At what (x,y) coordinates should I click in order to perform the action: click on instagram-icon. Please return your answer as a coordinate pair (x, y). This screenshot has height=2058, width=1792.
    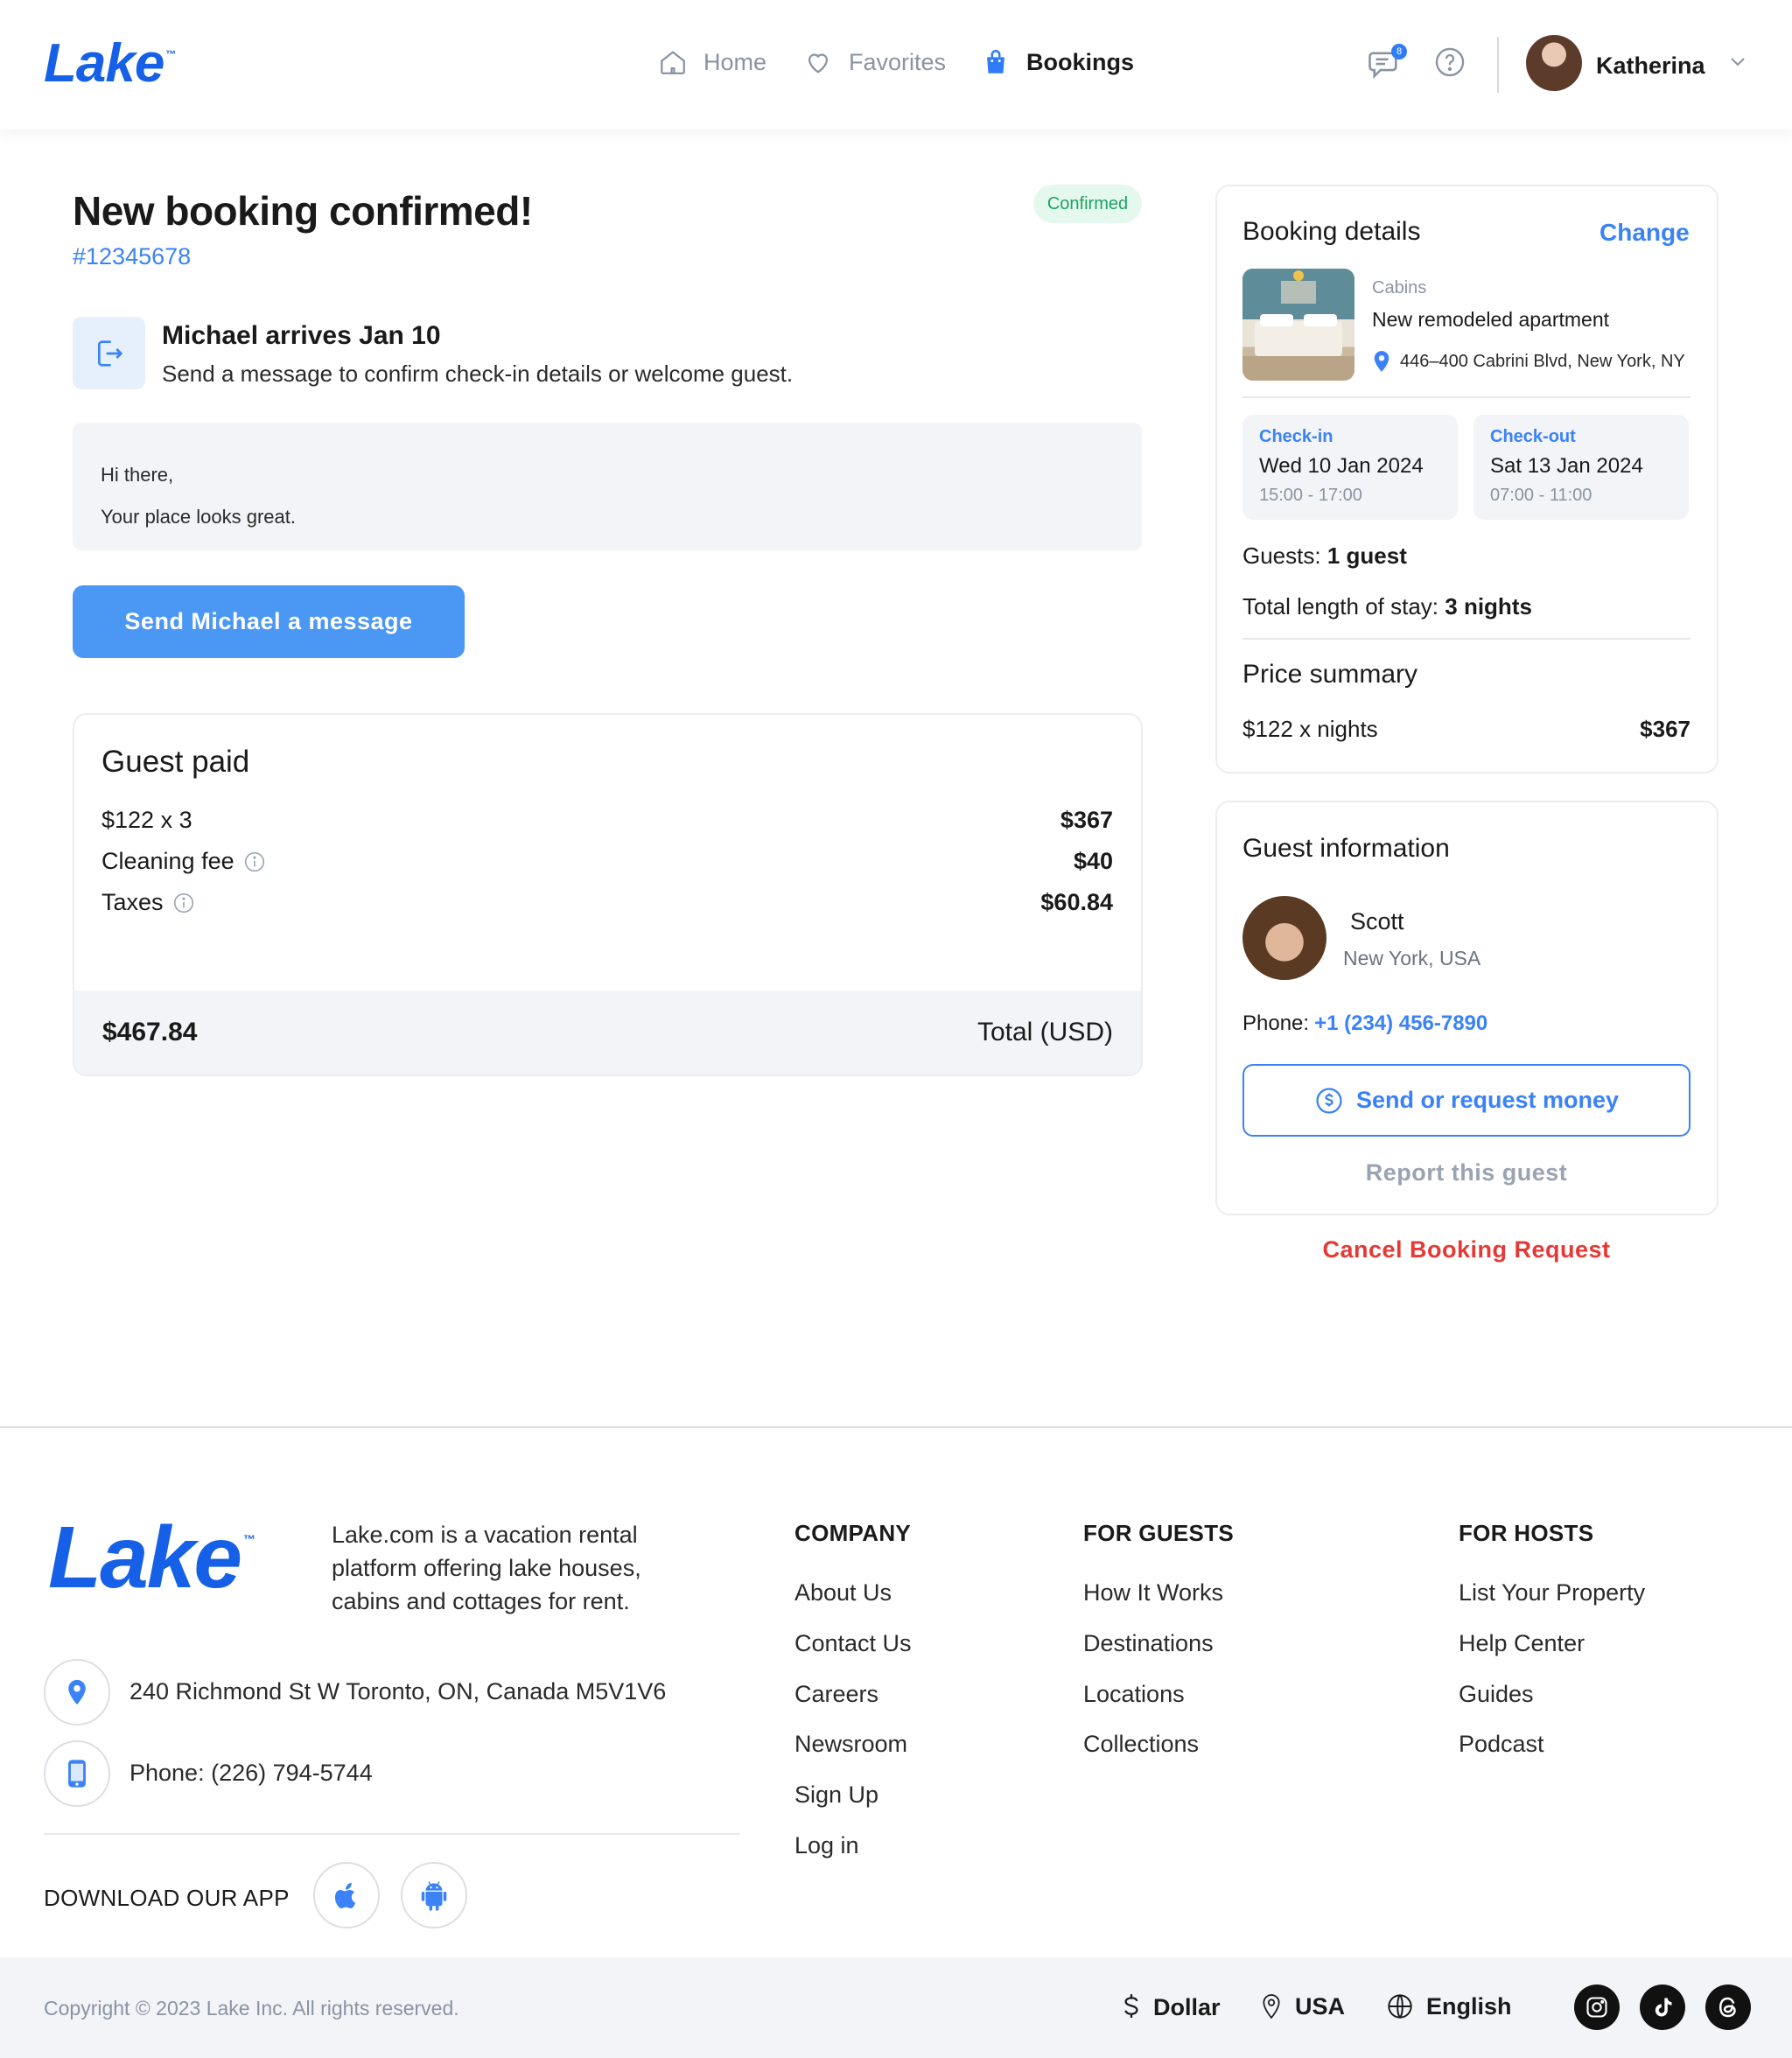
    Looking at the image, I should click on (1597, 2007).